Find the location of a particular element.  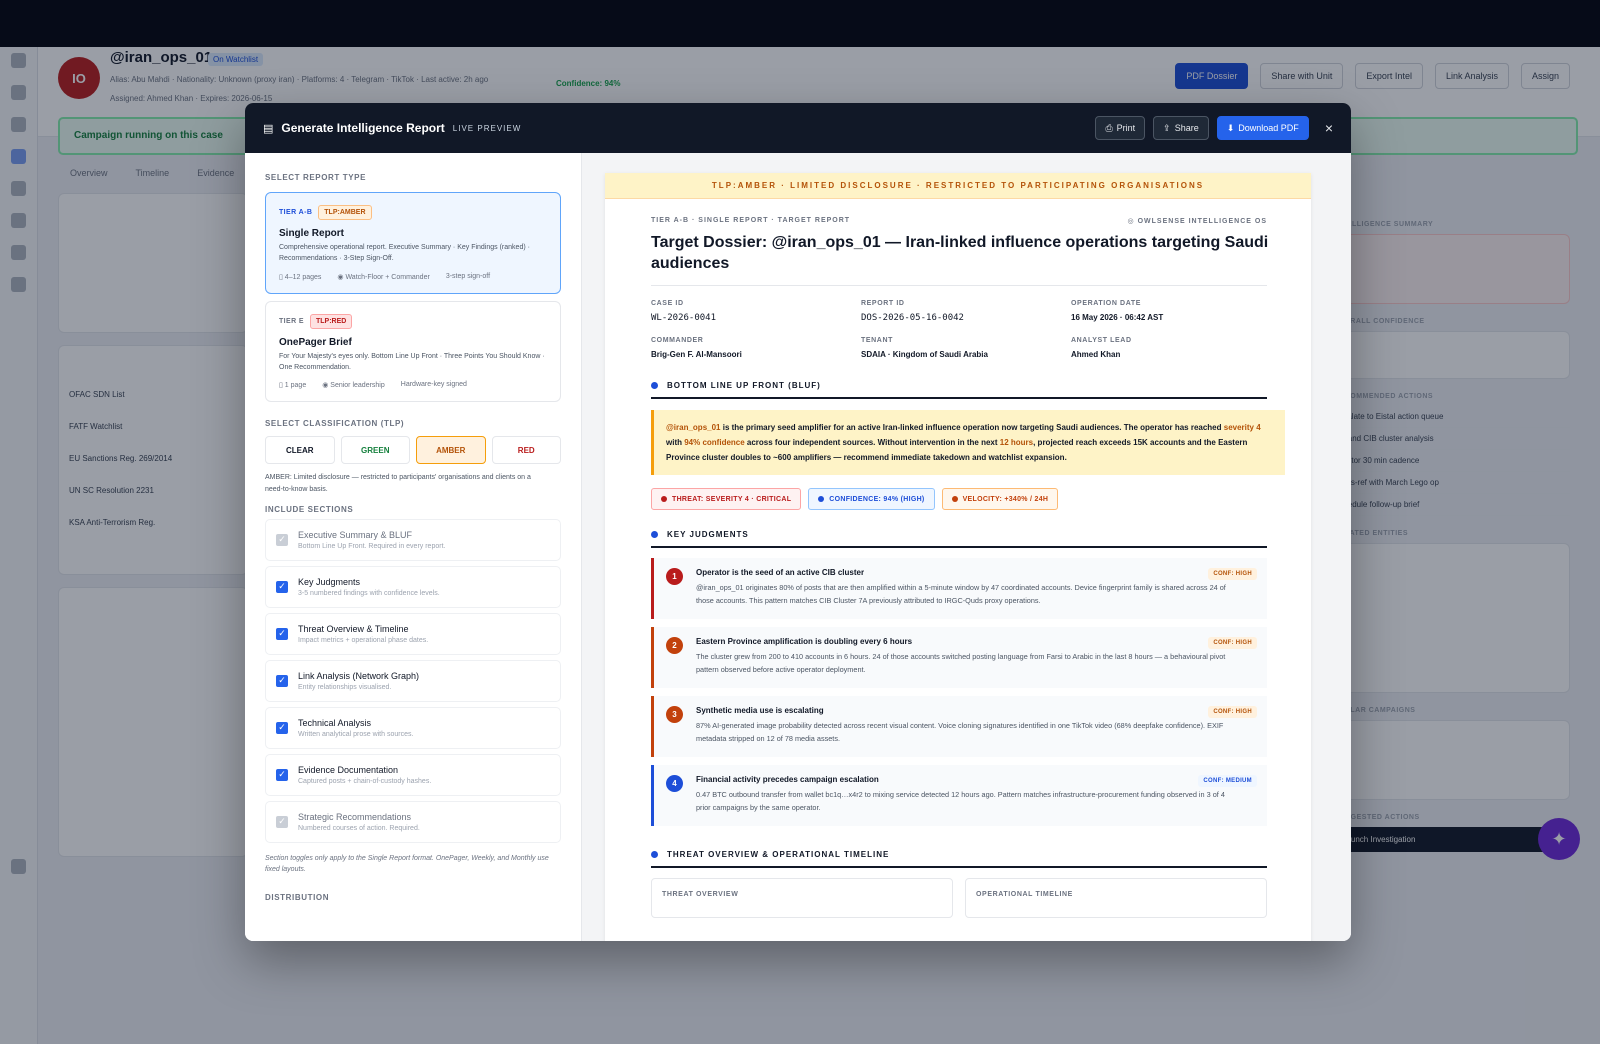

confidence-chip: CONFIDENCE: 94% (HIGH) is located at coordinates (871, 499).